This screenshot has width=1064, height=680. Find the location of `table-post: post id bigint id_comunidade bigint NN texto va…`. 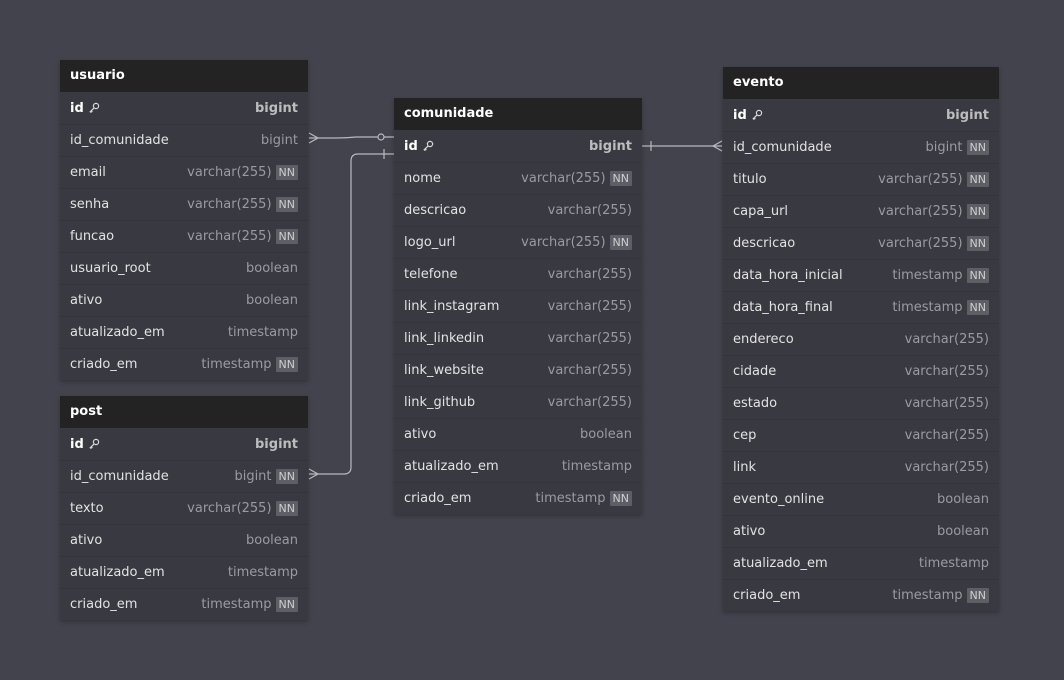

table-post: post id bigint id_comunidade bigint NN texto va… is located at coordinates (184, 508).